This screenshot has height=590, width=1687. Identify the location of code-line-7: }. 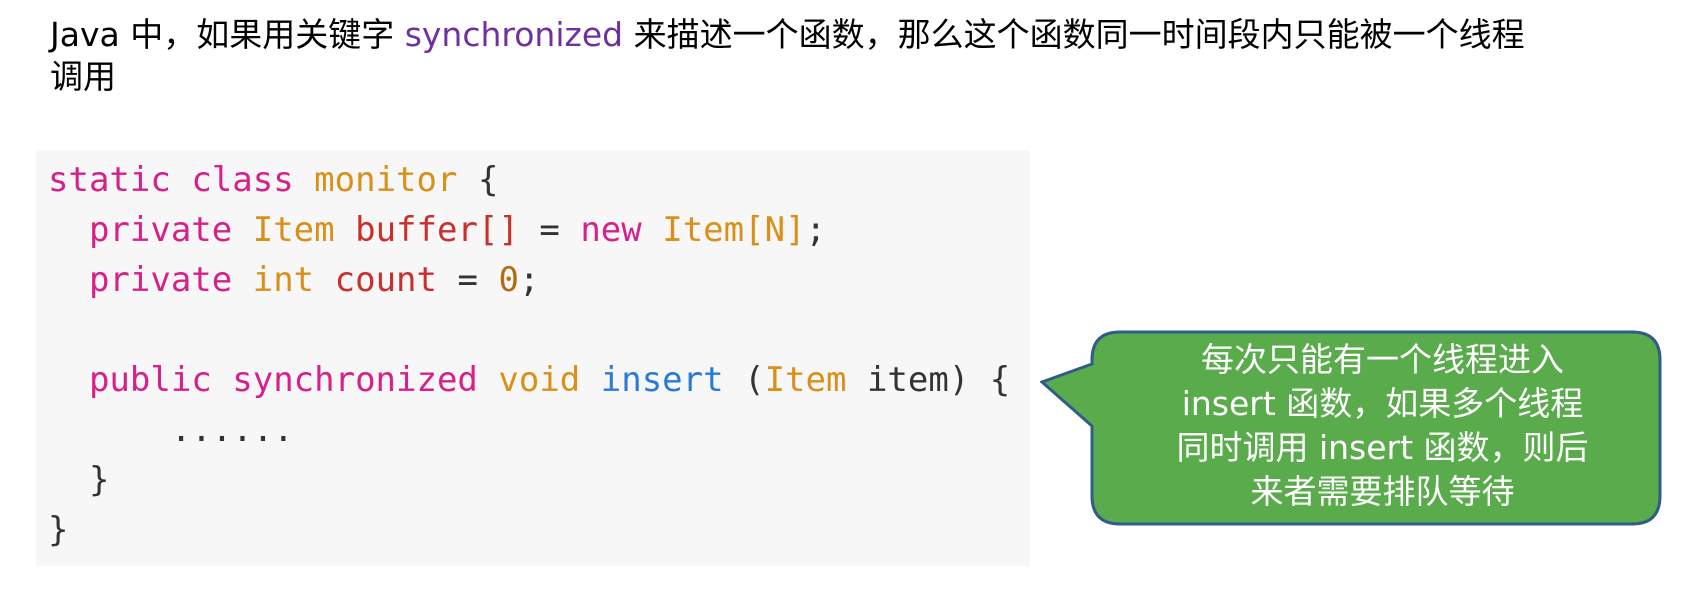
(78, 480).